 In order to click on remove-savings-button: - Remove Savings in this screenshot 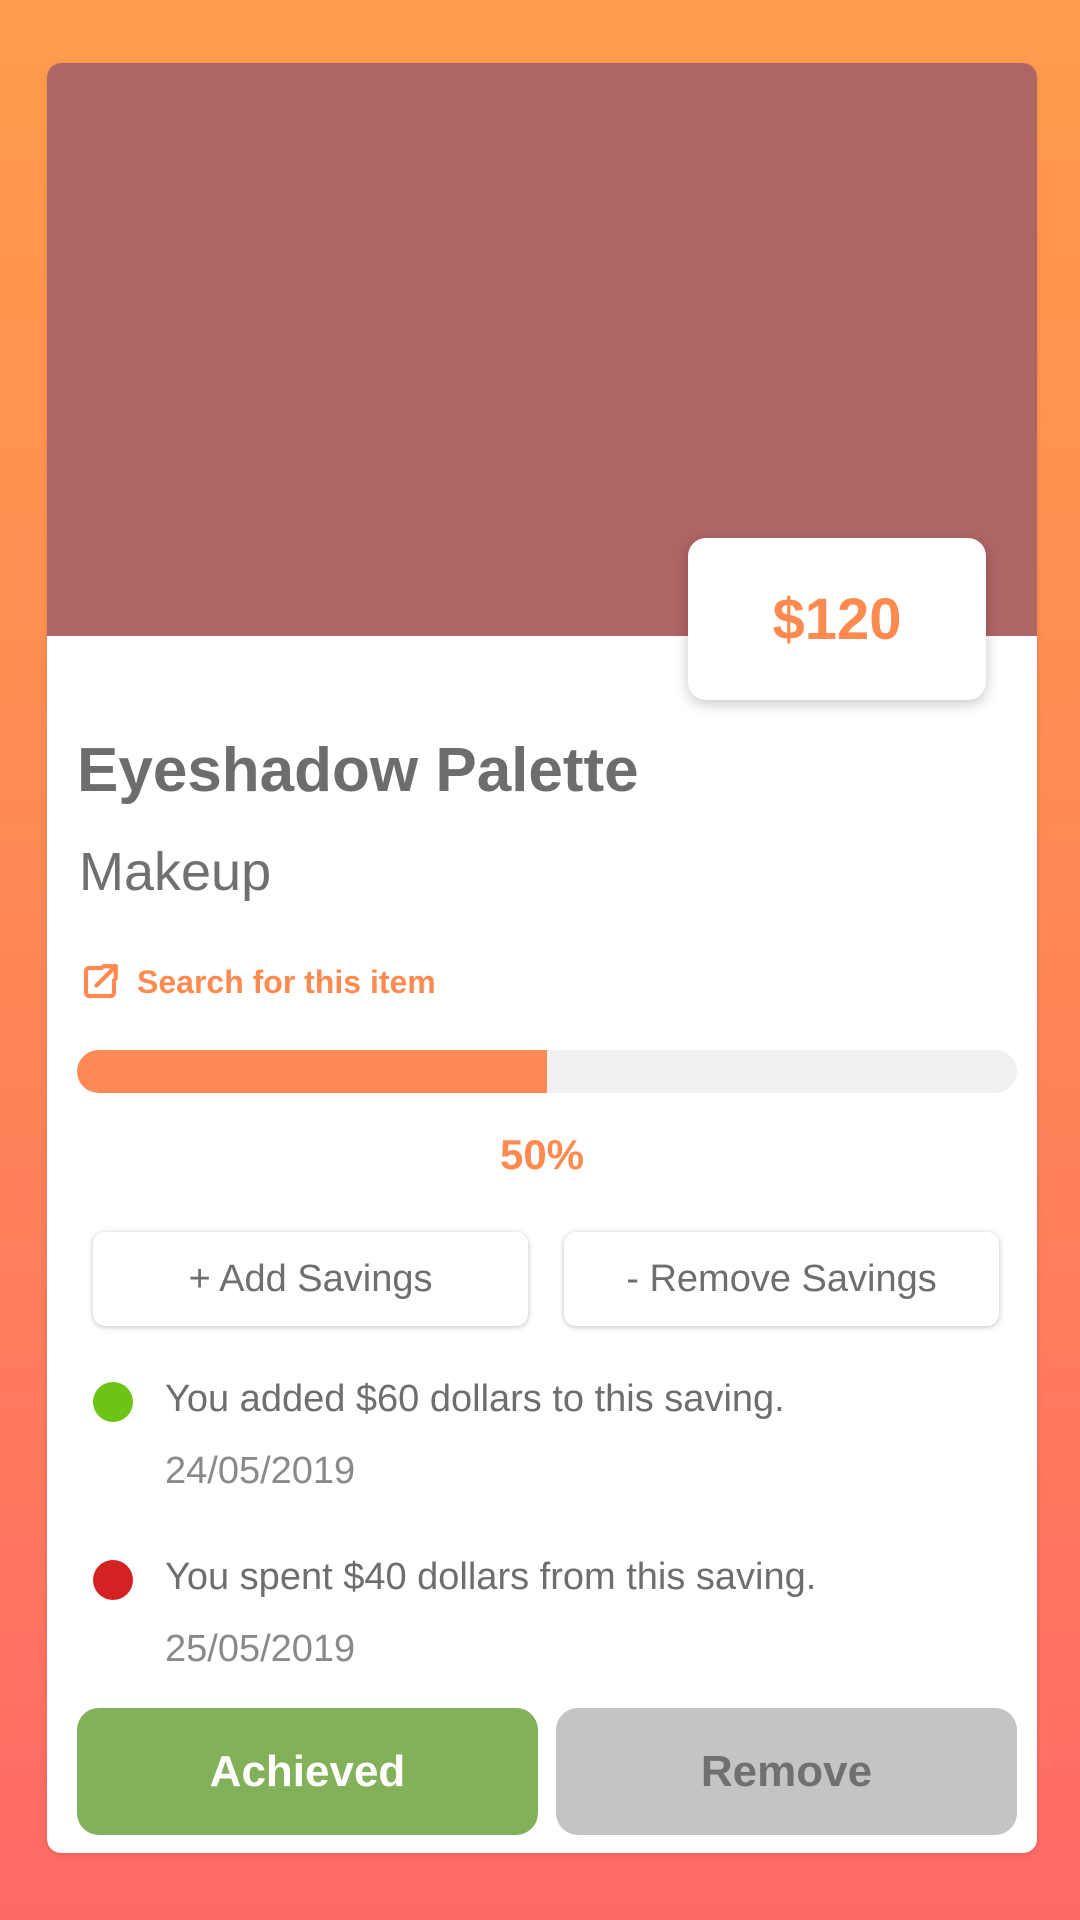, I will do `click(781, 1279)`.